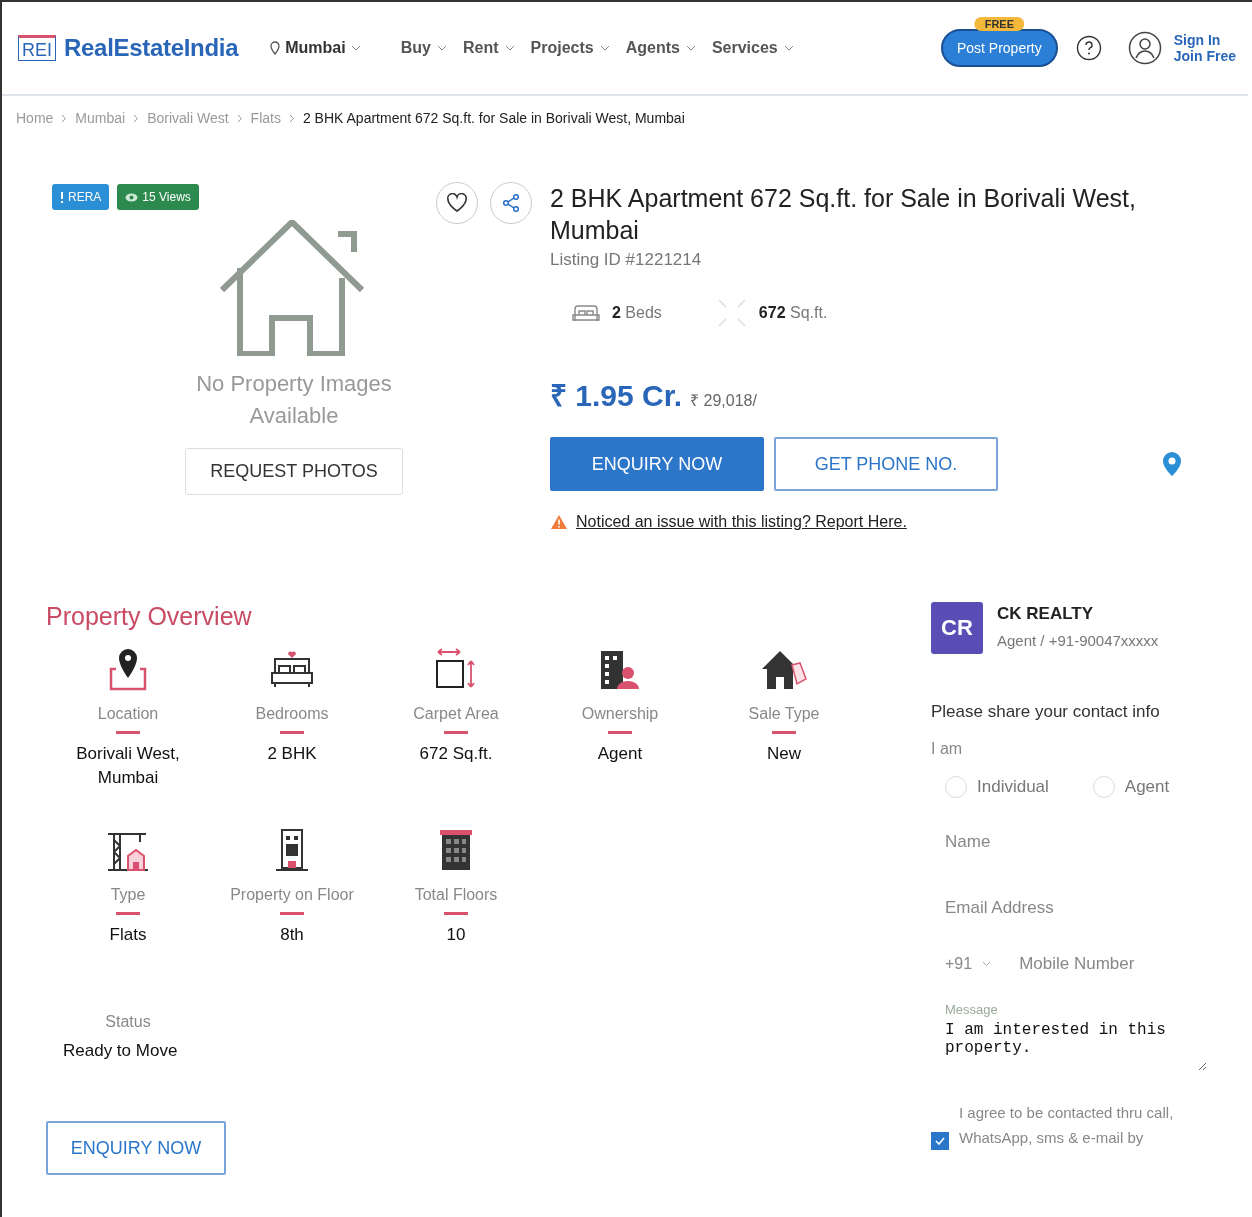 The height and width of the screenshot is (1217, 1252). I want to click on logo-mark: REI, so click(37, 48).